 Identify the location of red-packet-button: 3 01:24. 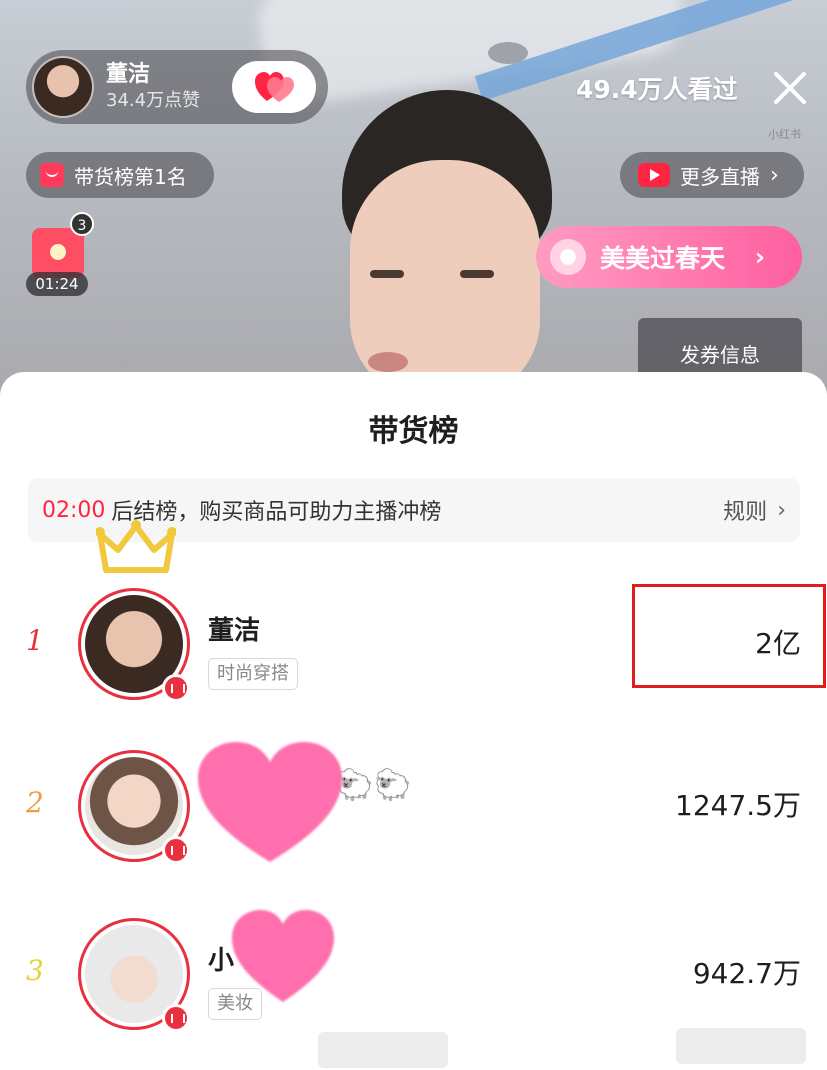
(60, 254).